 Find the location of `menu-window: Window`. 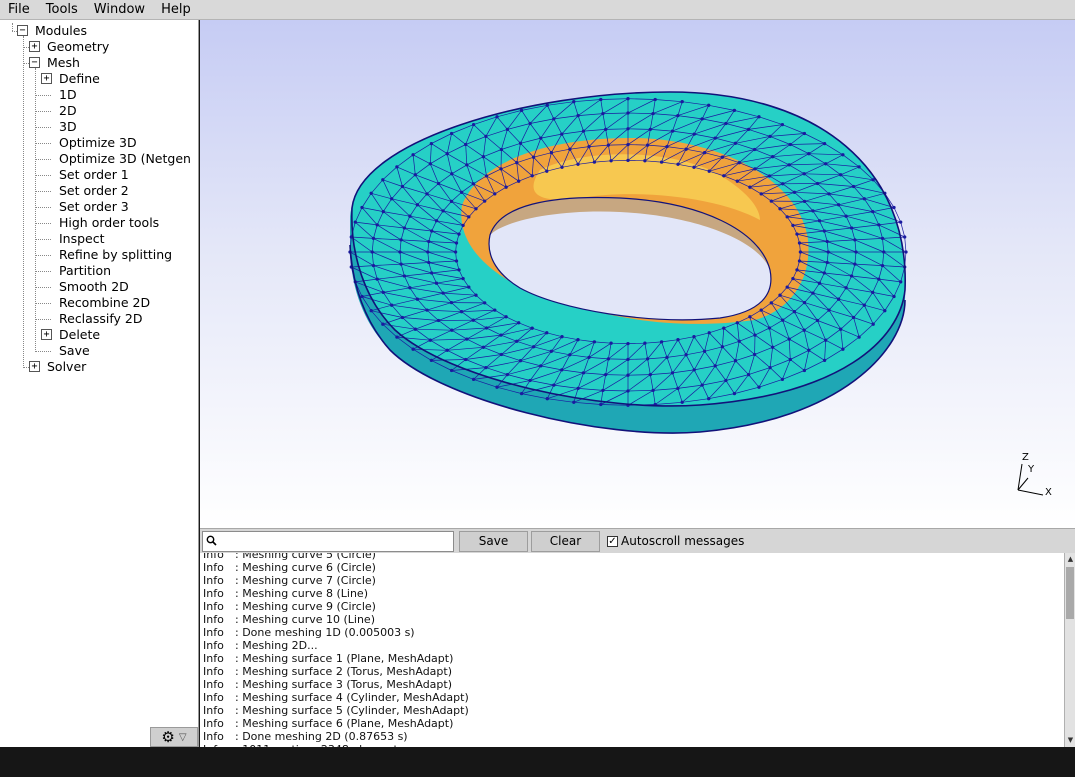

menu-window: Window is located at coordinates (119, 9).